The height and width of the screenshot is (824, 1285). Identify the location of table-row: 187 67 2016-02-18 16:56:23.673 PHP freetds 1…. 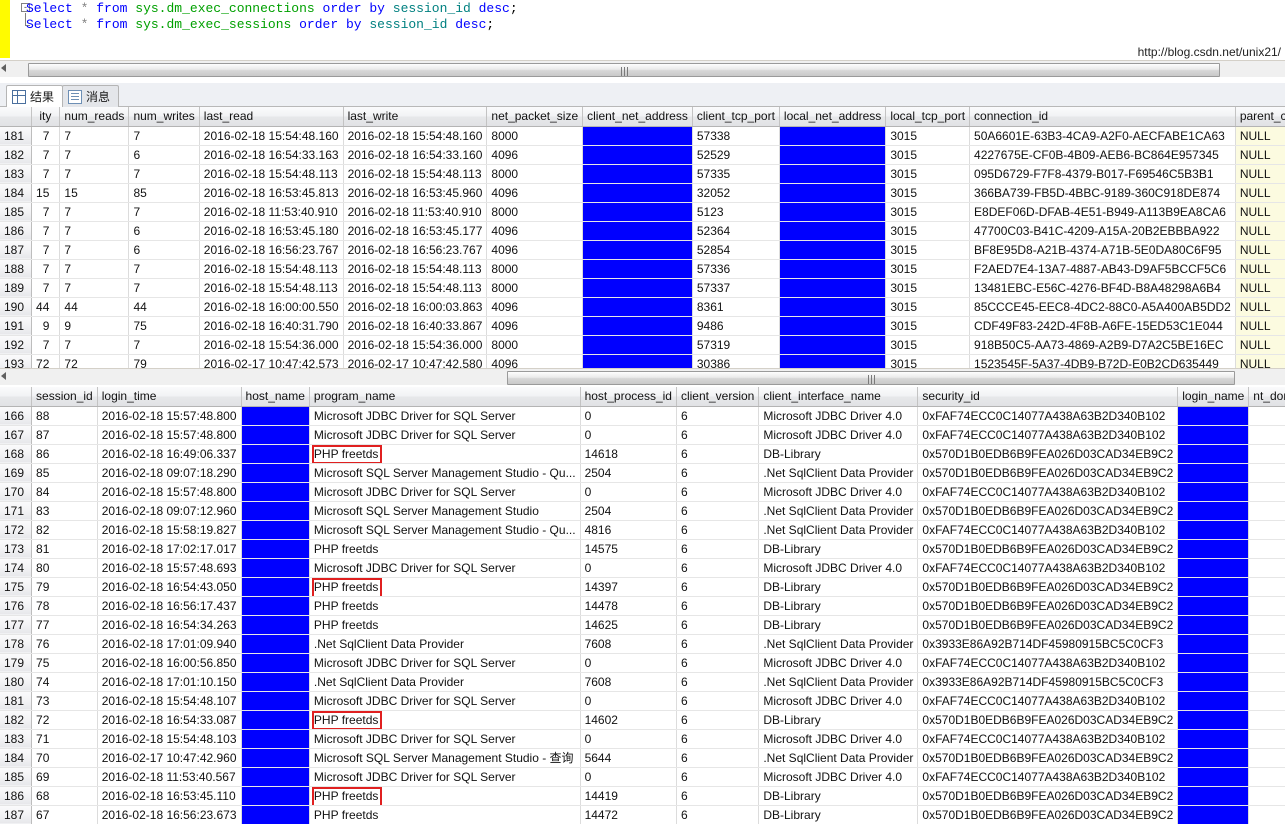
(642, 814).